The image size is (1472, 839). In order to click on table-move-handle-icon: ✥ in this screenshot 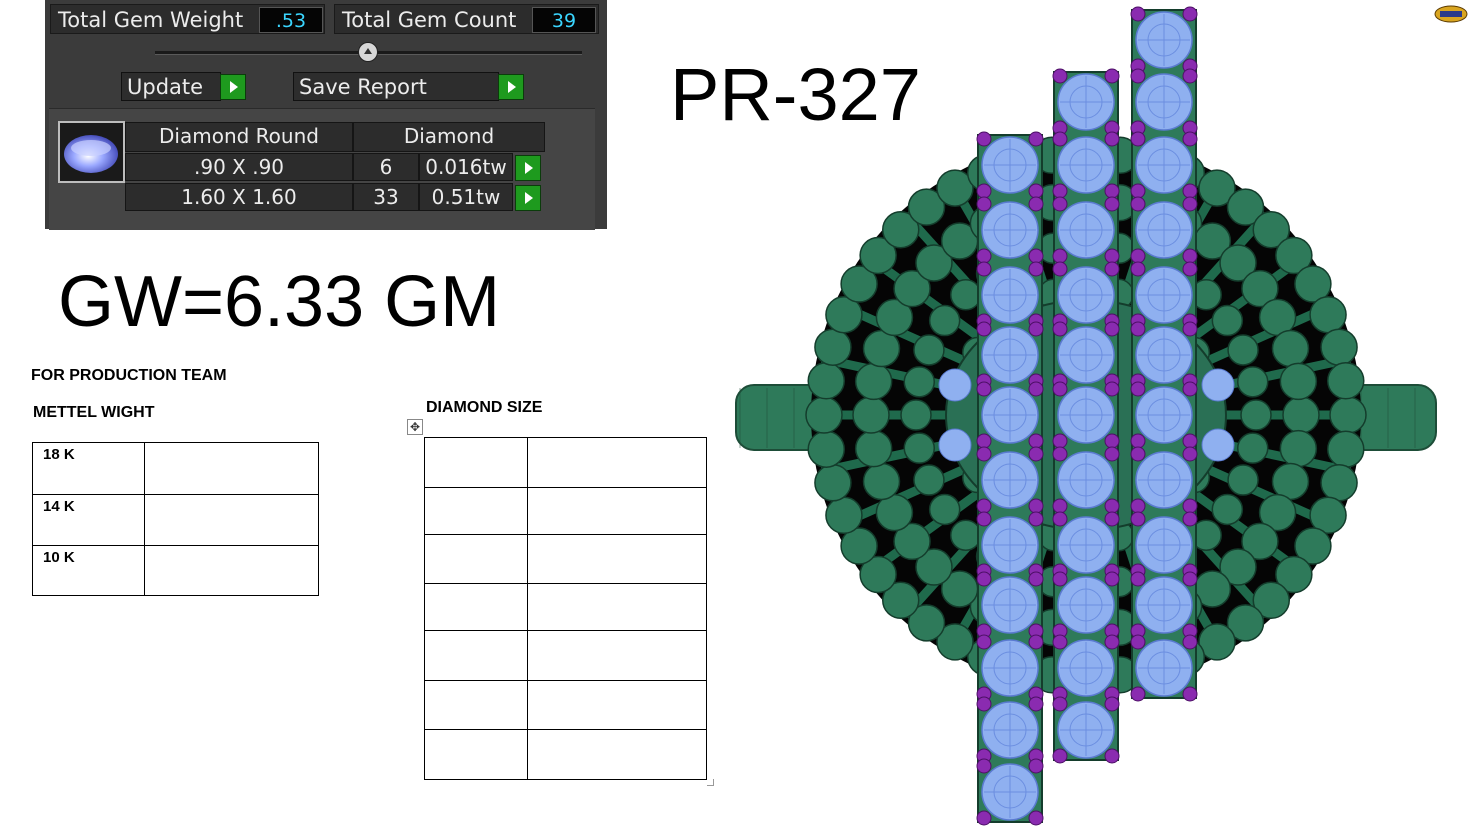, I will do `click(415, 427)`.